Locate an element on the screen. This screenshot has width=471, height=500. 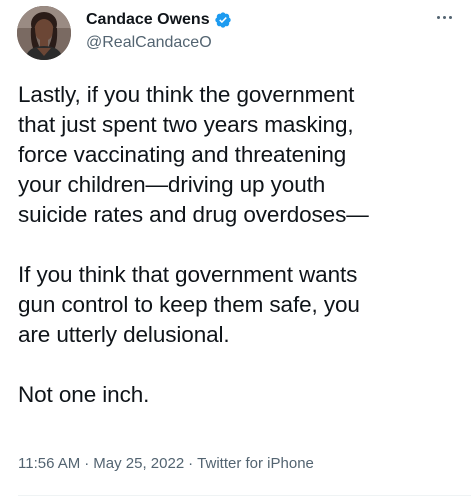
tweet-line: force vaccinating and threatening is located at coordinates (182, 154).